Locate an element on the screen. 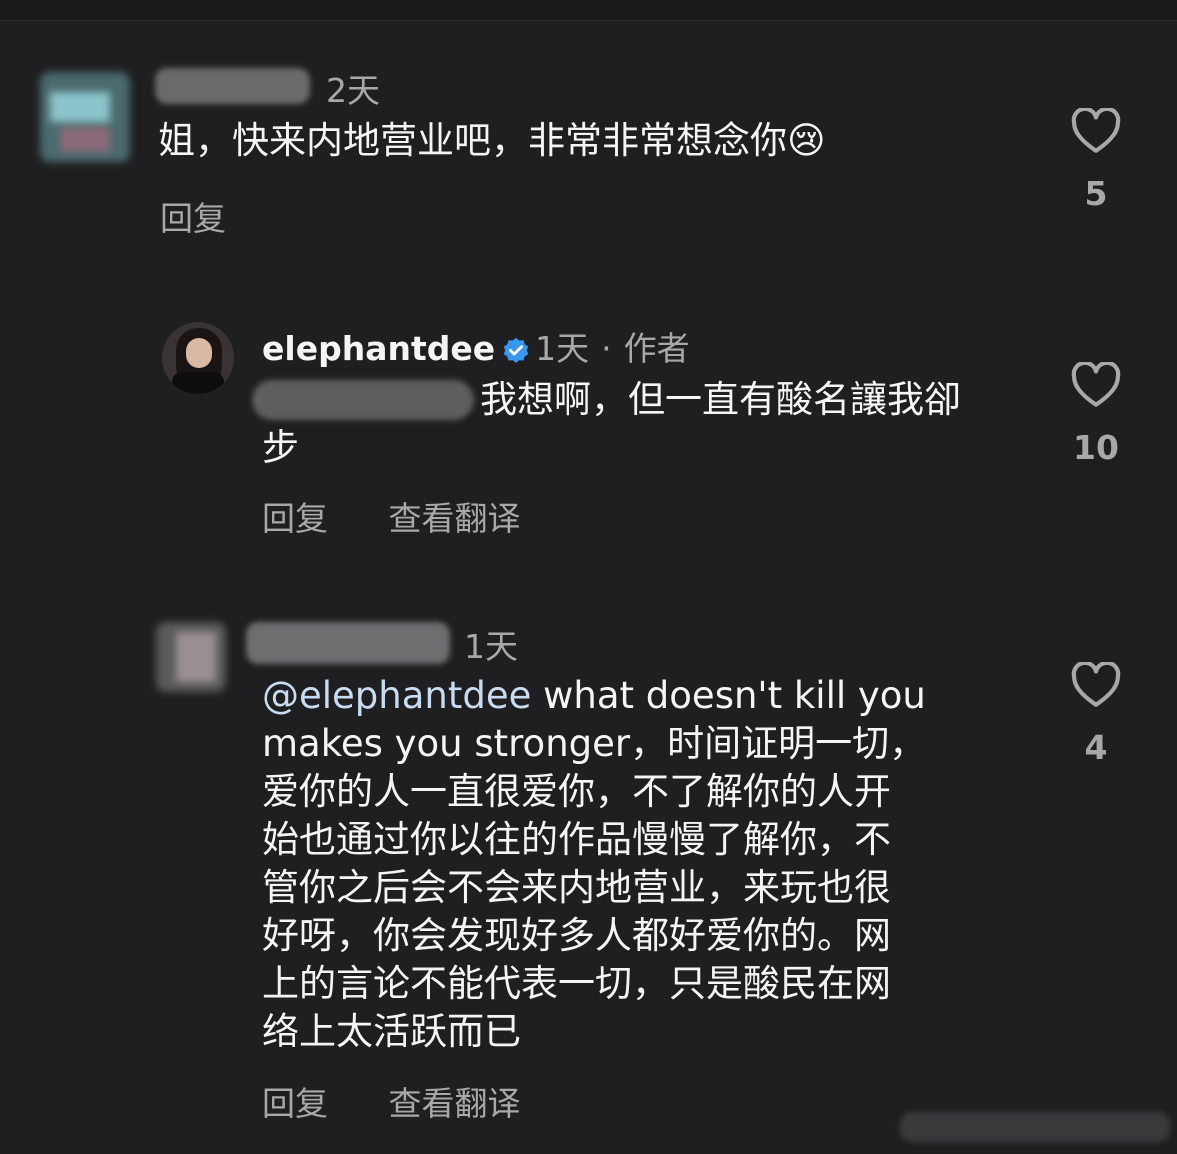 The height and width of the screenshot is (1154, 1177). comment-actions: 回复 is located at coordinates (193, 216).